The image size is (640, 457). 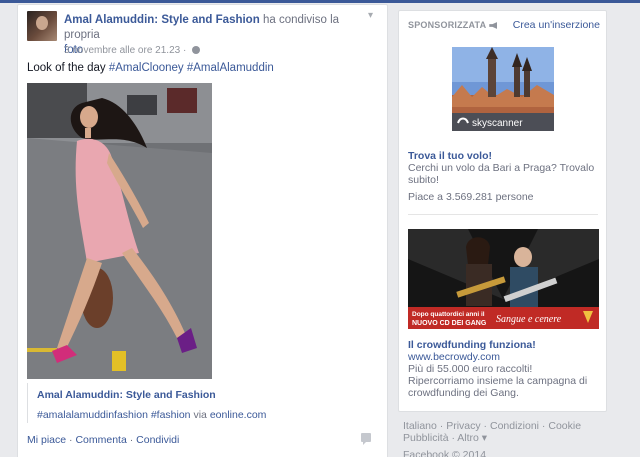 What do you see at coordinates (503, 214) in the screenshot?
I see `ads-divider` at bounding box center [503, 214].